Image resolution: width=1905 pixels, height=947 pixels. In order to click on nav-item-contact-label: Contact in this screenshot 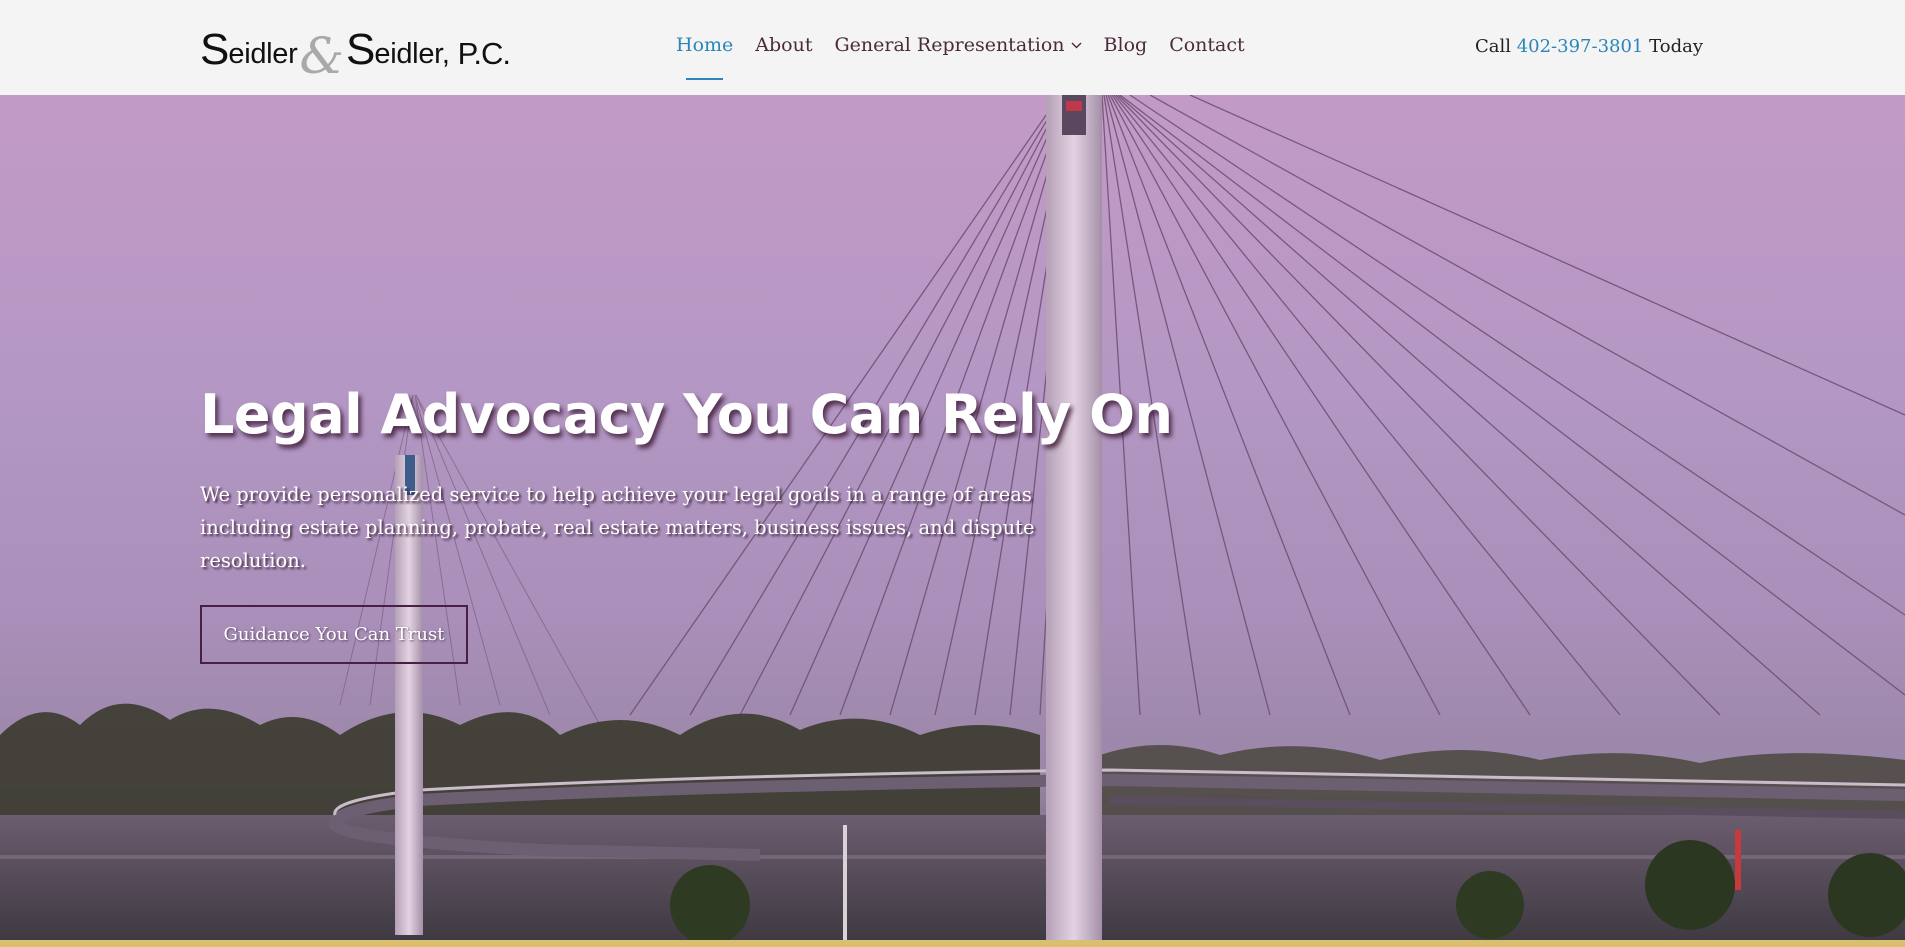, I will do `click(1207, 45)`.